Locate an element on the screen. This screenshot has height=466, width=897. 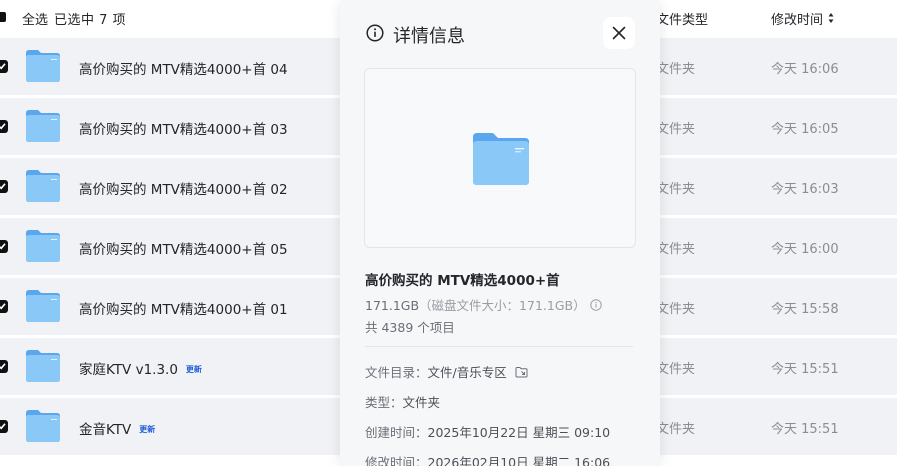
preview-area is located at coordinates (500, 158).